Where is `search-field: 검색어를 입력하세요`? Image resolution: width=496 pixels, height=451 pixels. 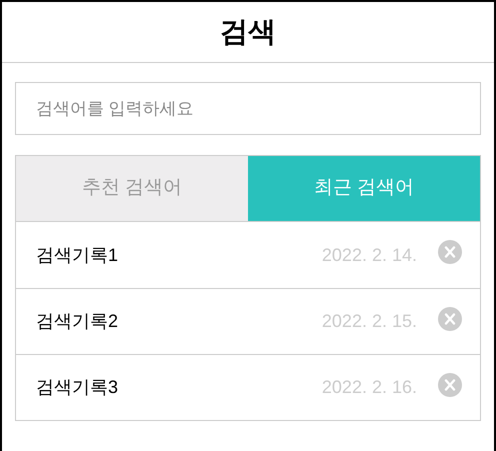 search-field: 검색어를 입력하세요 is located at coordinates (248, 108).